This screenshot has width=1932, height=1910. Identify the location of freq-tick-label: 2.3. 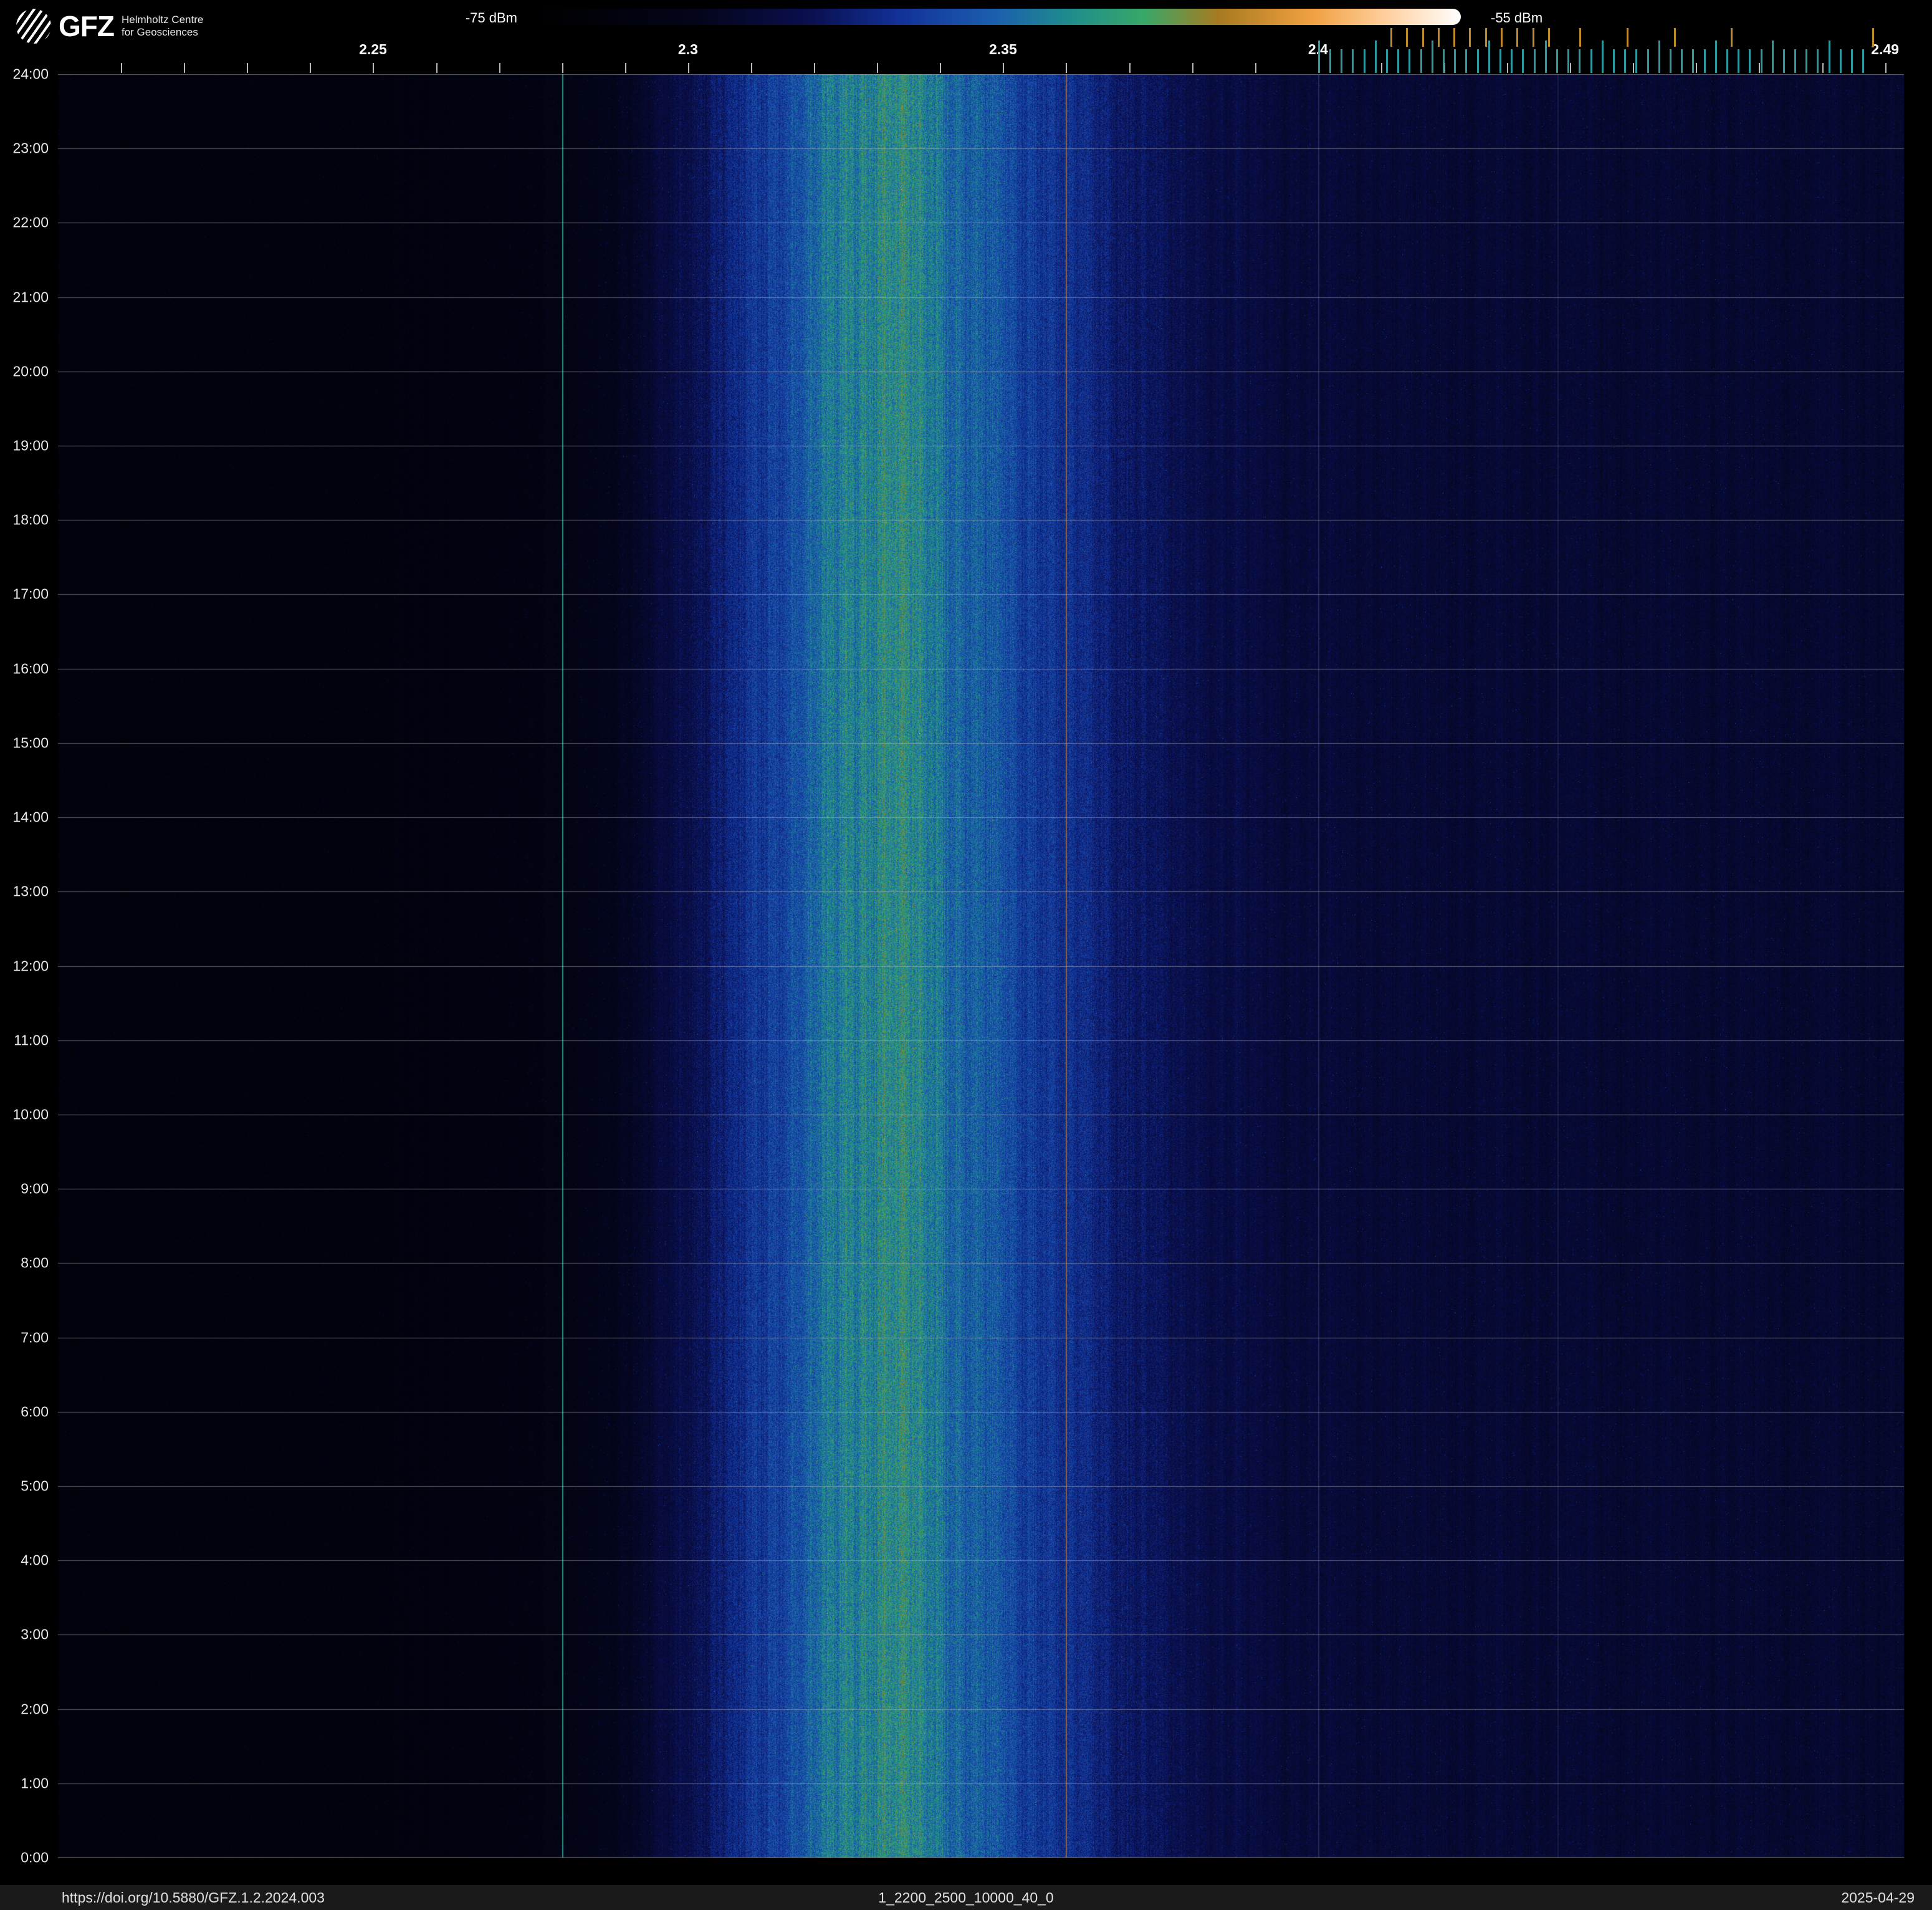
(687, 49).